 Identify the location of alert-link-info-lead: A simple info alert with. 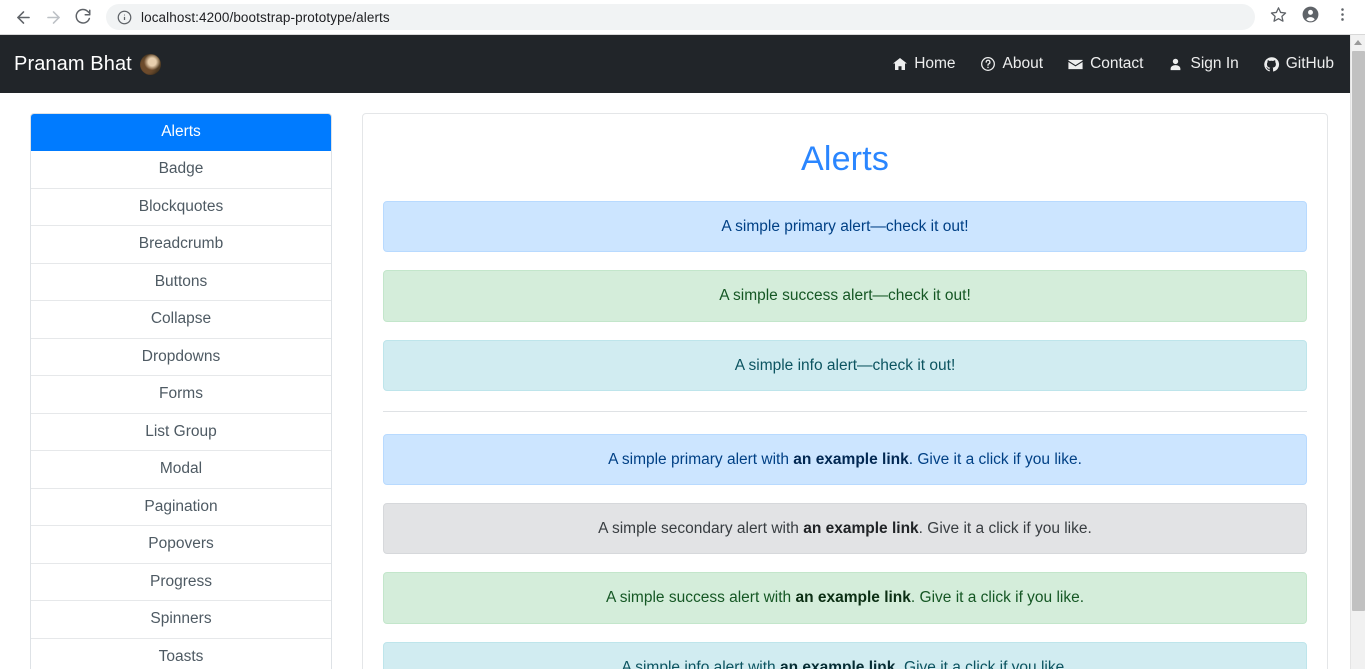
(700, 663).